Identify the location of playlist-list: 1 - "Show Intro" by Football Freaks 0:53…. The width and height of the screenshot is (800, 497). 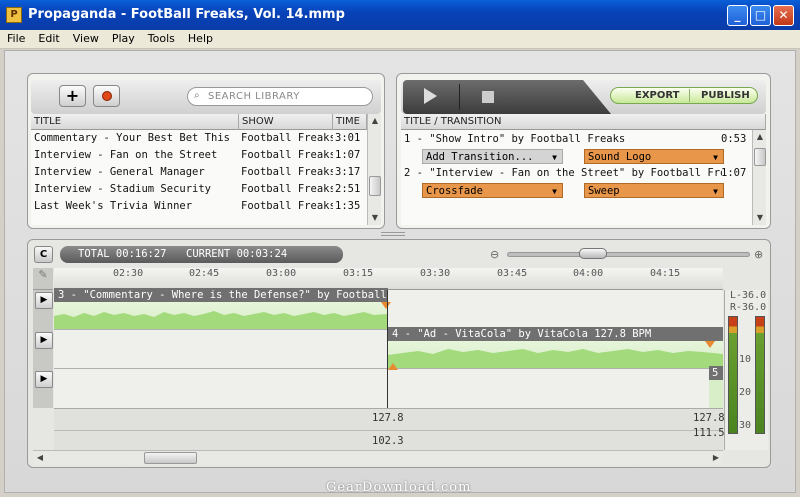
(576, 177).